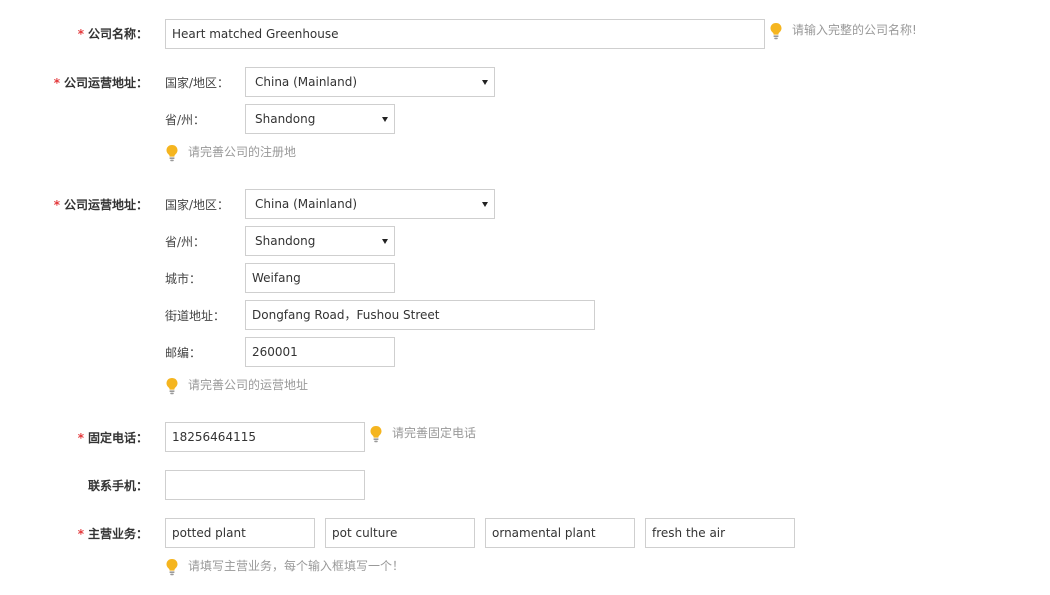  I want to click on operating-street-input: Dongfang Road，Fushou Street, so click(420, 315).